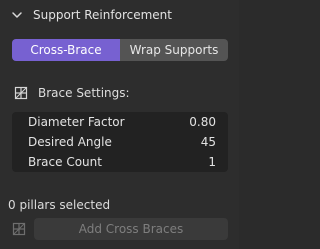 The width and height of the screenshot is (320, 249). What do you see at coordinates (202, 122) in the screenshot?
I see `field-value: 0.80` at bounding box center [202, 122].